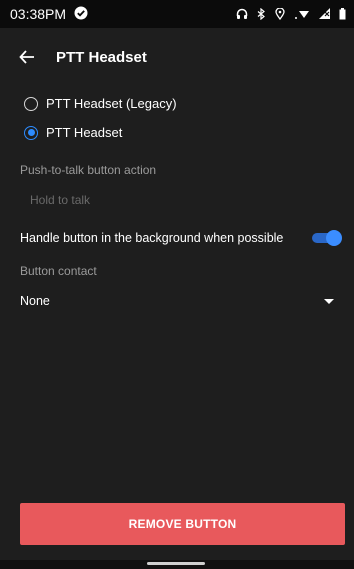  Describe the element at coordinates (182, 524) in the screenshot. I see `remove-button: REMOVE BUTTON` at that location.